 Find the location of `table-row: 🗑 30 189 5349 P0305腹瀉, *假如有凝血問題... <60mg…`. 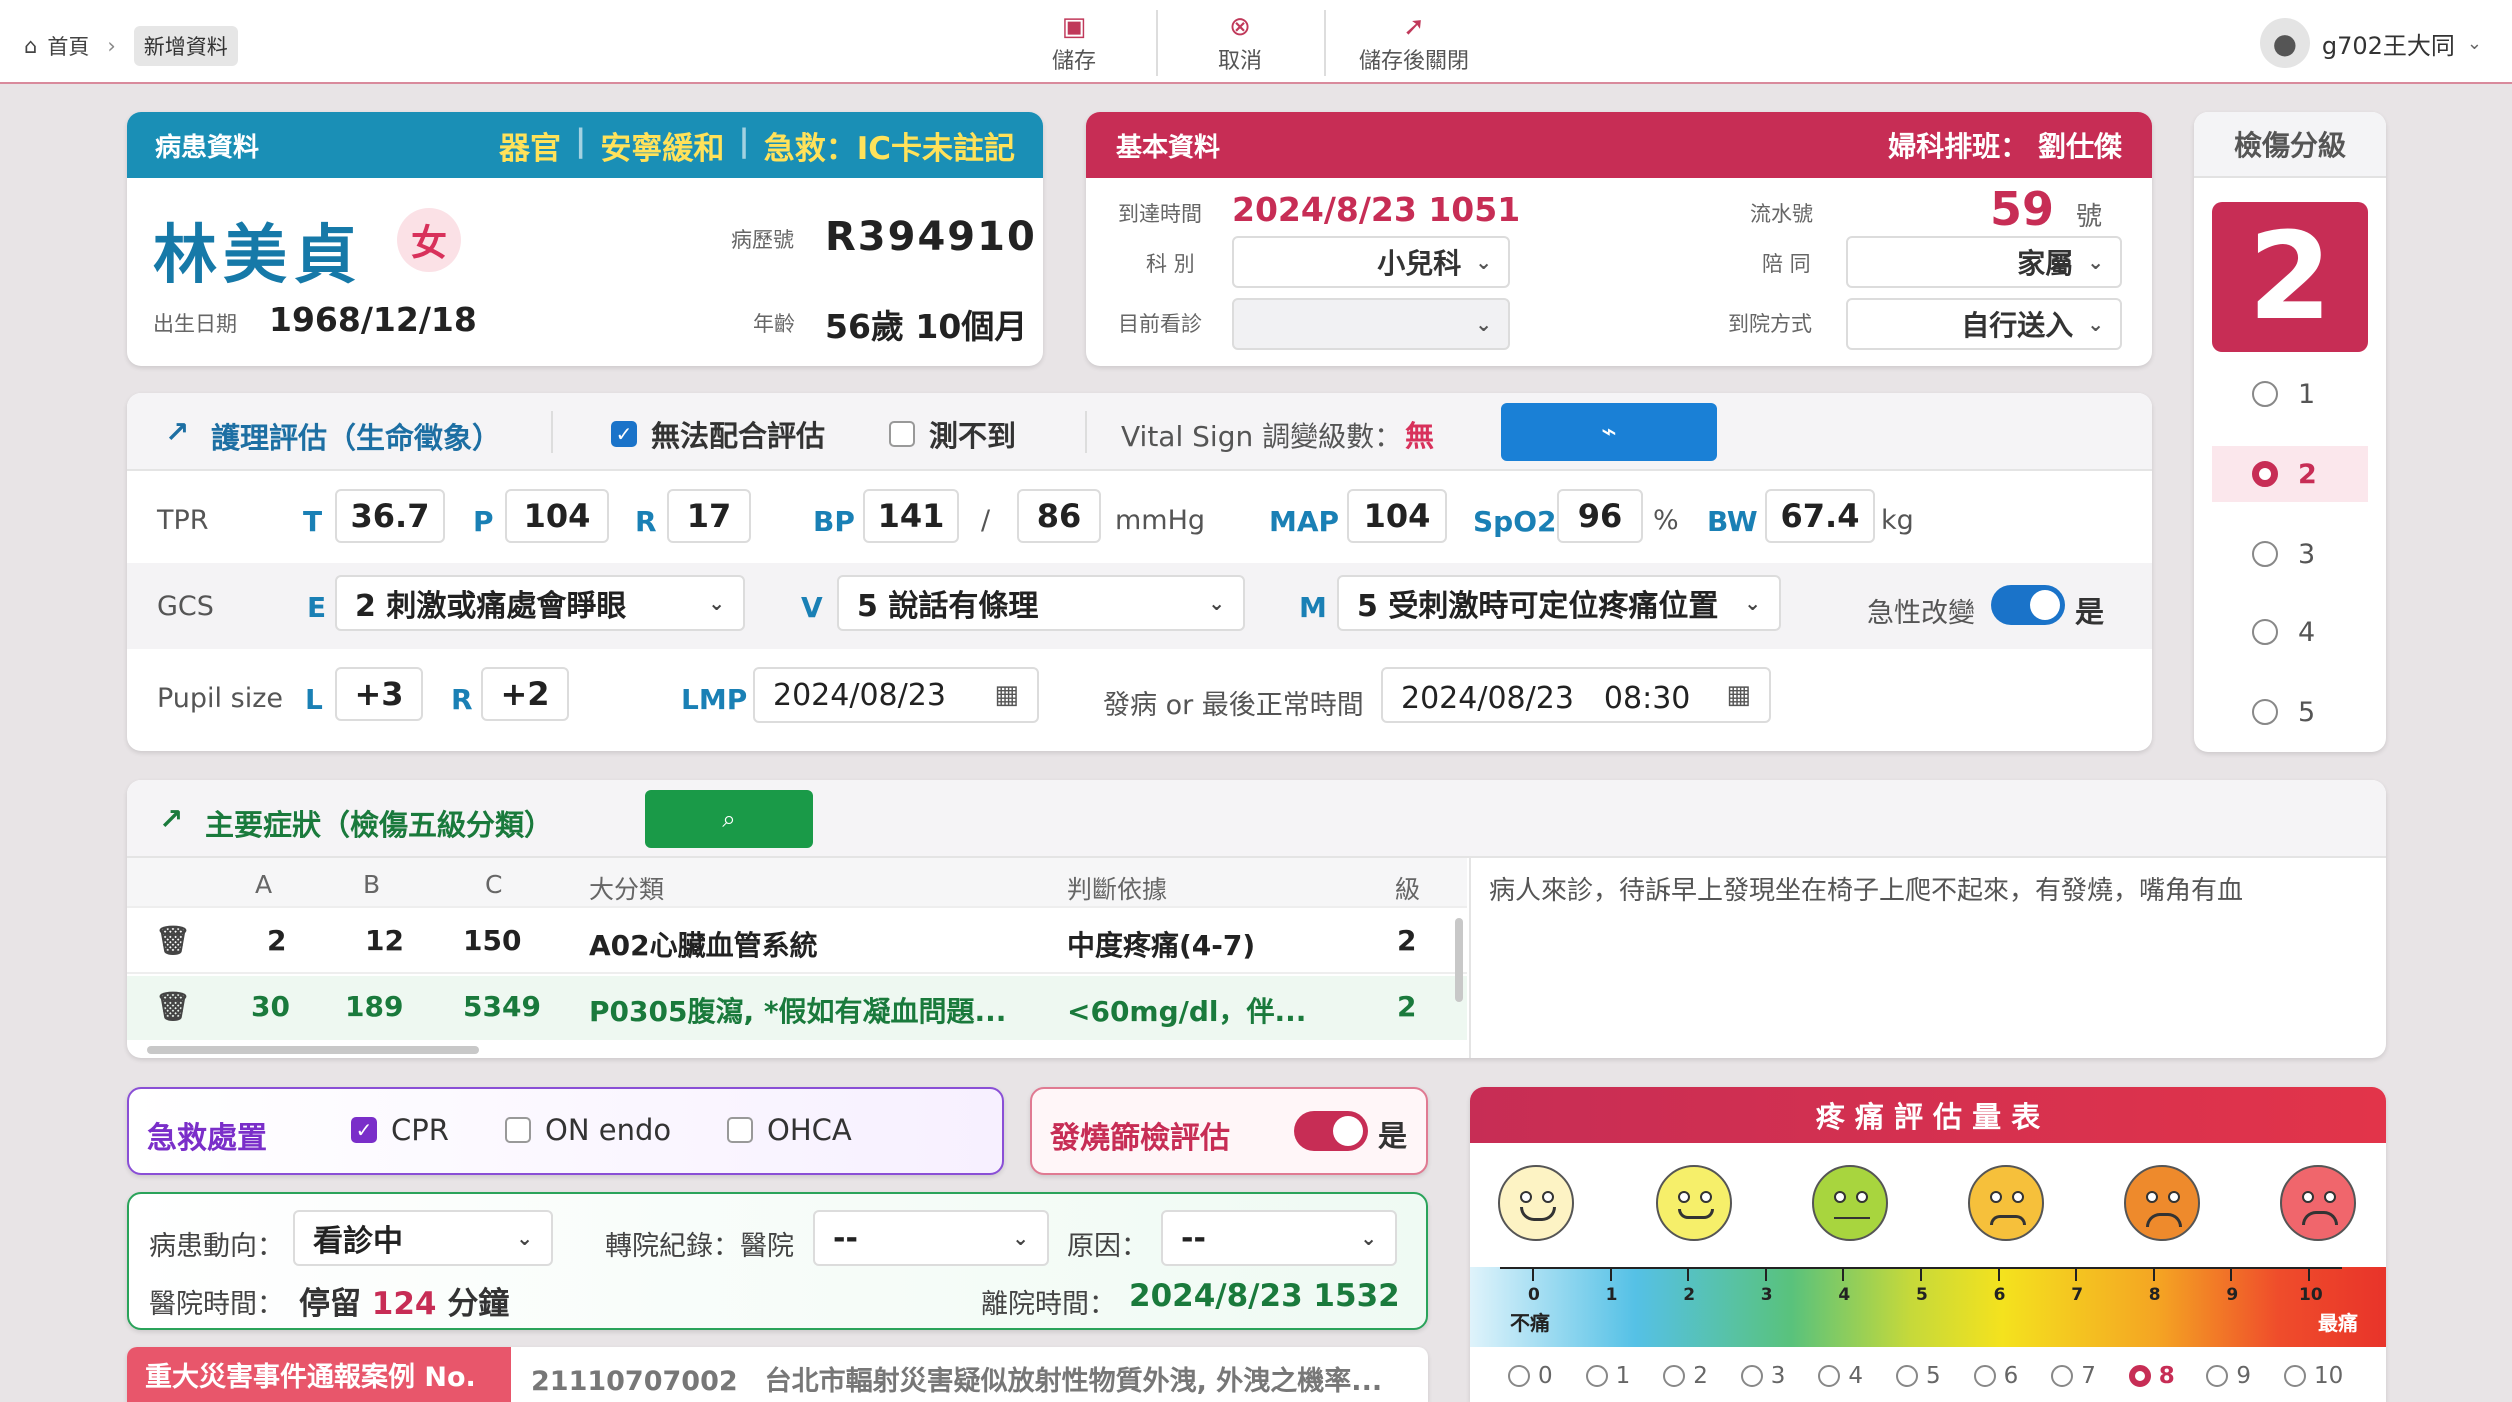

table-row: 🗑 30 189 5349 P0305腹瀉, *假如有凝血問題... <60mg… is located at coordinates (797, 1008).